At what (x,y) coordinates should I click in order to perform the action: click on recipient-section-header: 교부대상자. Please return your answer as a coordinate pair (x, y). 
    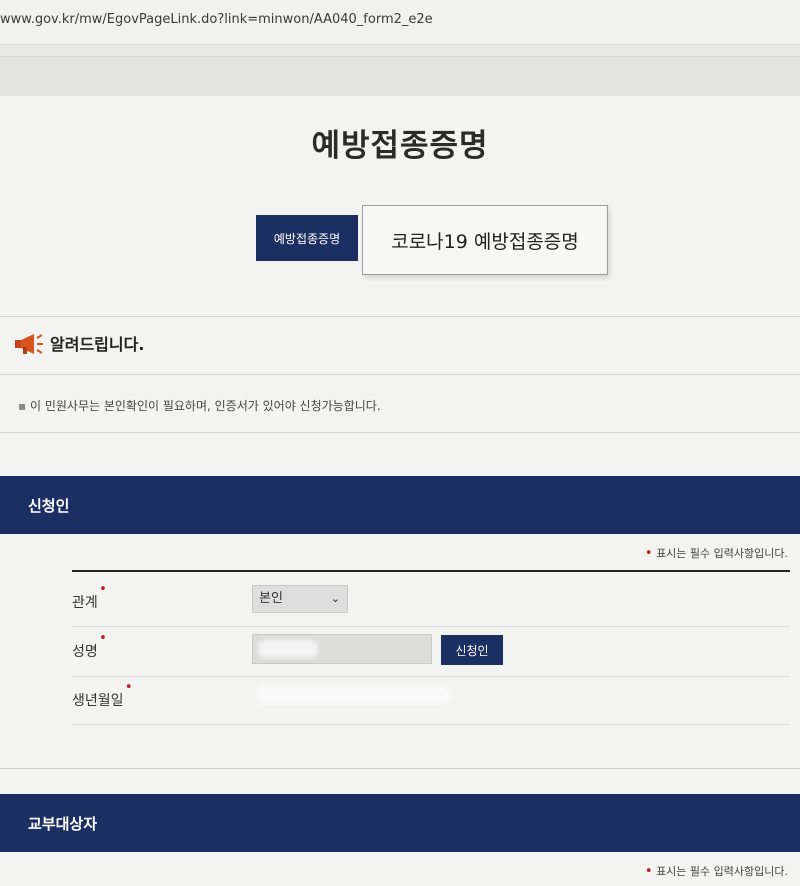
    Looking at the image, I should click on (400, 823).